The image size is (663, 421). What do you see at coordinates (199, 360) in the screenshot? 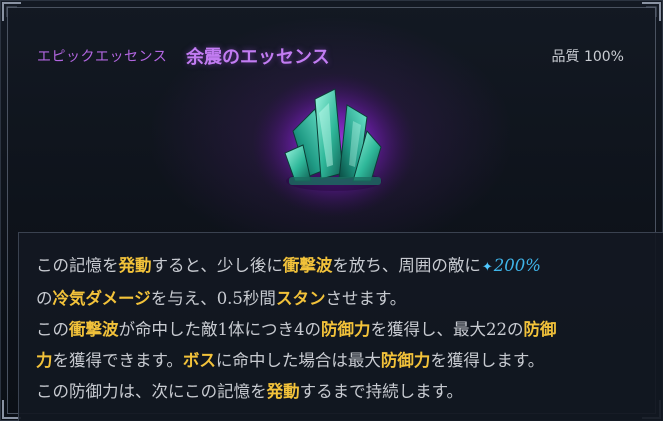
I see `keyword: ボス` at bounding box center [199, 360].